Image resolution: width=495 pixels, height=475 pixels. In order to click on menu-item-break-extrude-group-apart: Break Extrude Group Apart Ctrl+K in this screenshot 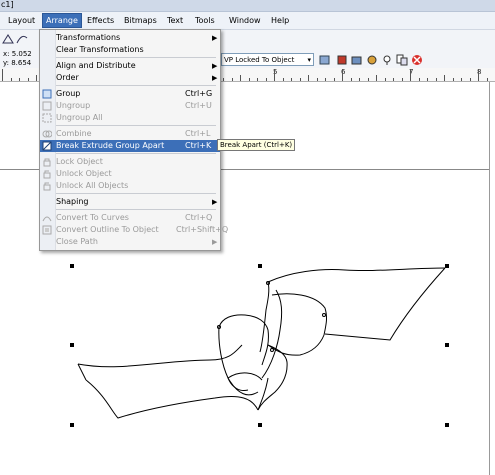, I will do `click(130, 146)`.